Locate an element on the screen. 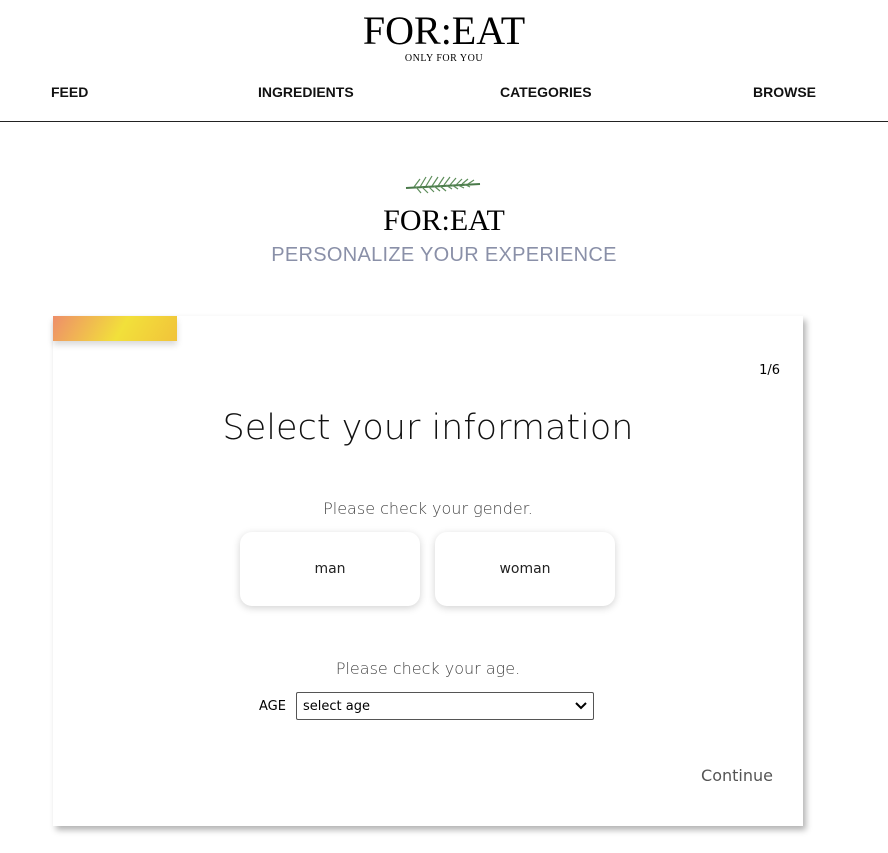 Image resolution: width=888 pixels, height=853 pixels. age-question: Please check your age. is located at coordinates (428, 668).